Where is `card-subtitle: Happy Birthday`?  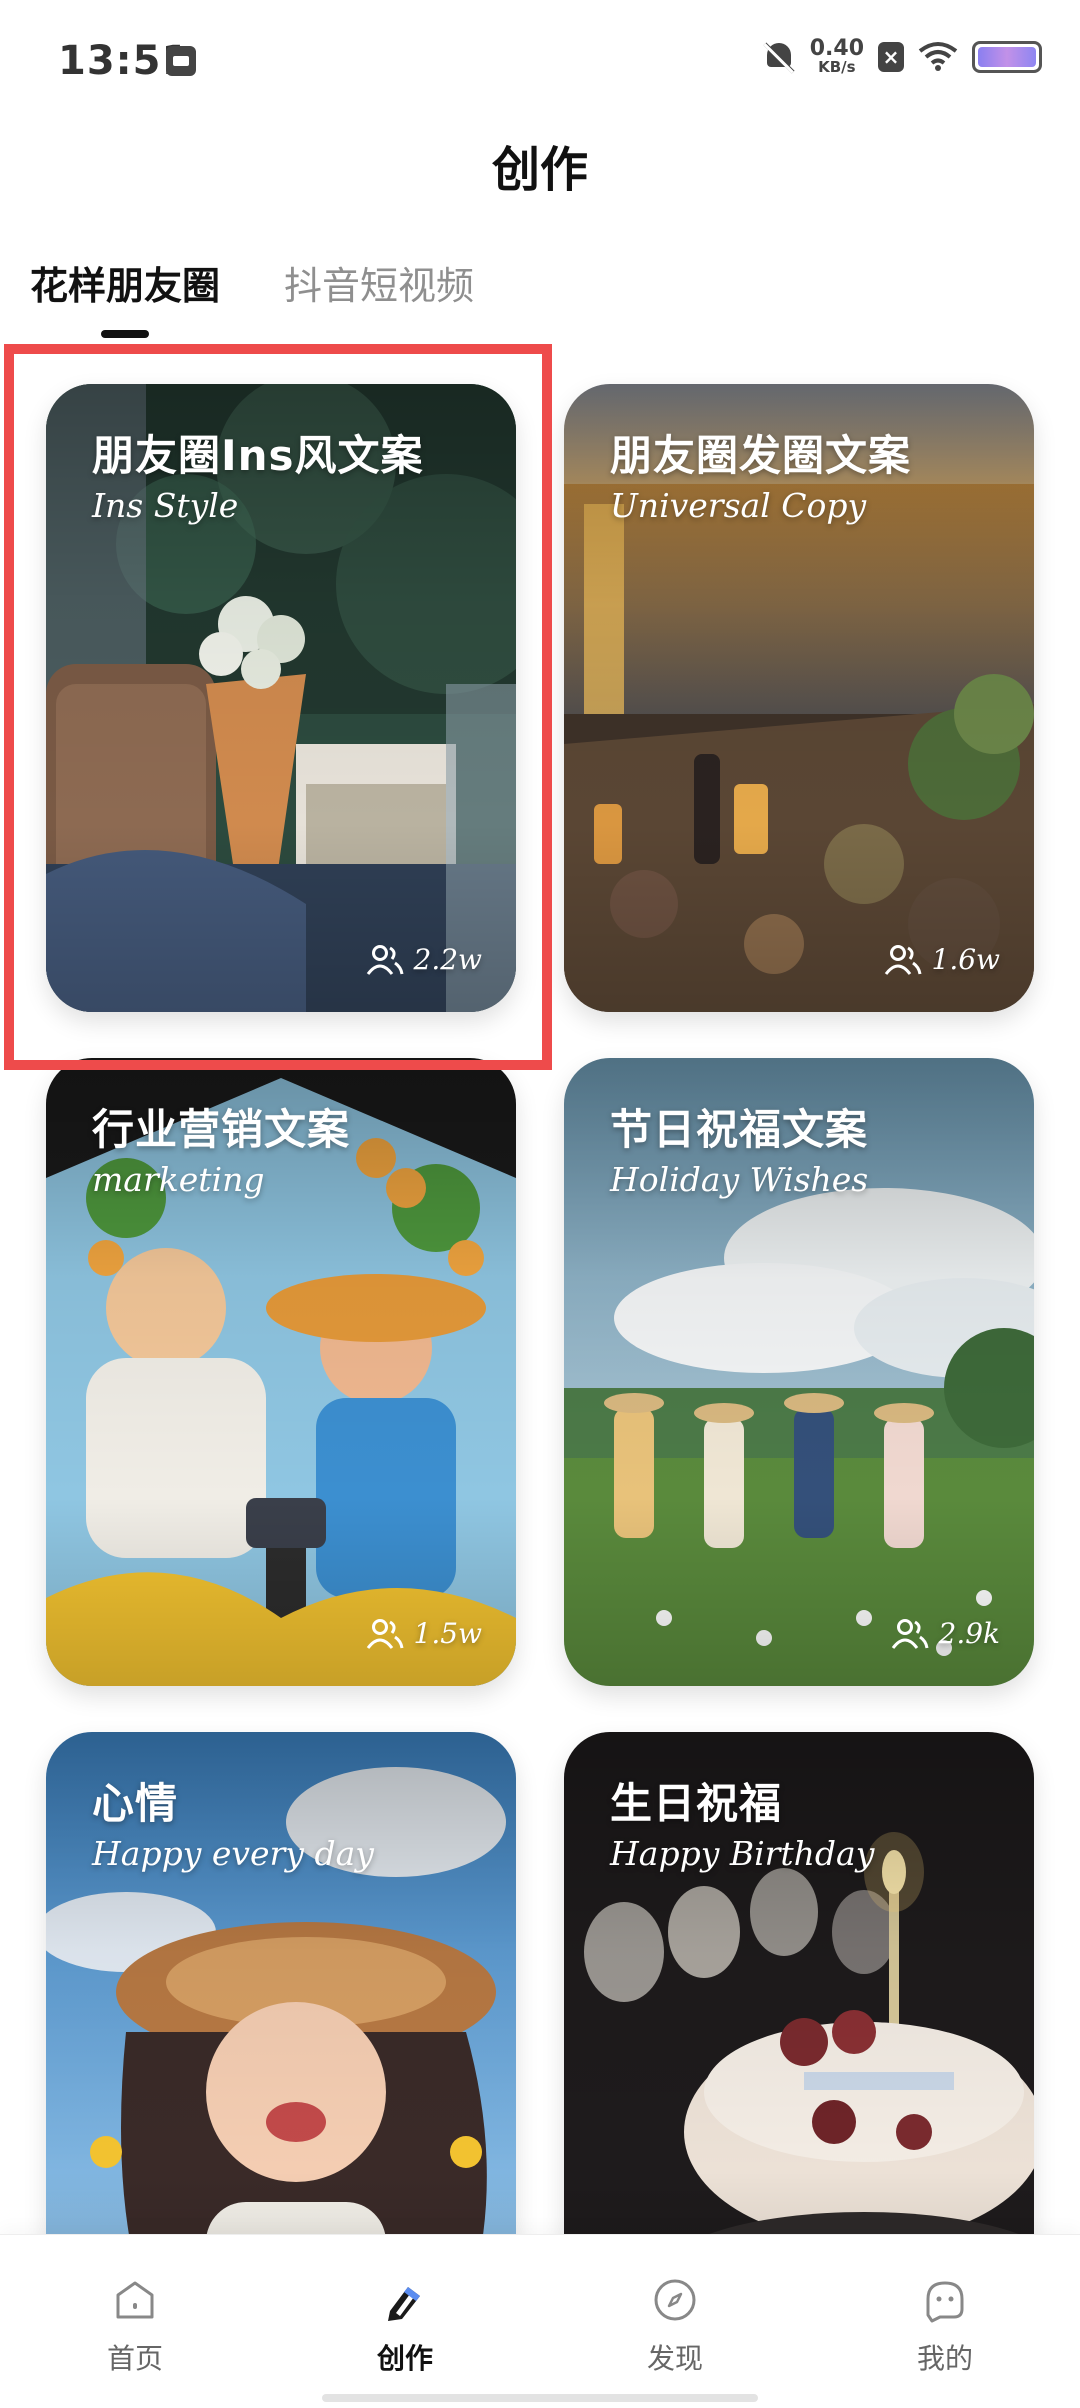 card-subtitle: Happy Birthday is located at coordinates (742, 1853).